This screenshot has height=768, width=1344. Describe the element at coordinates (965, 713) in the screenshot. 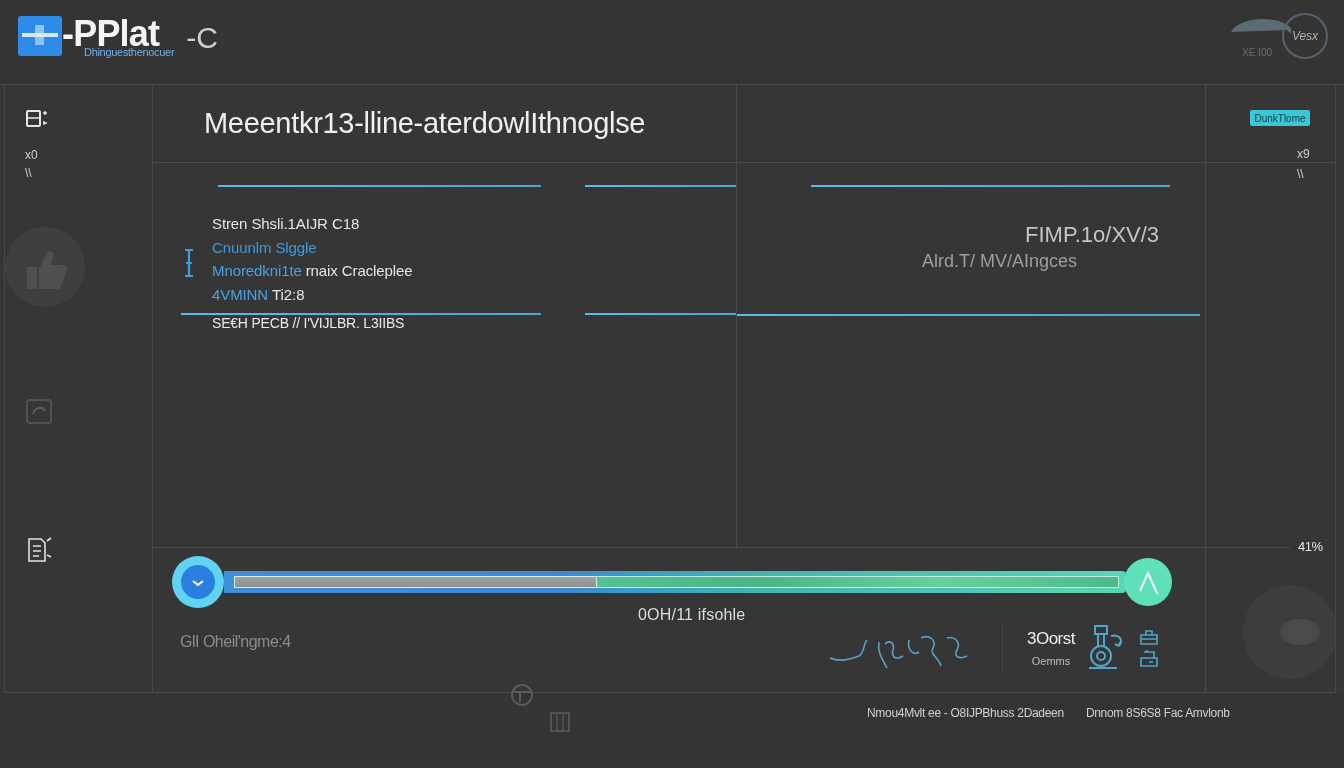

I see `footer-text: Nmou4Mvlt ee - O8IJPBhuss 2Dadeen` at that location.